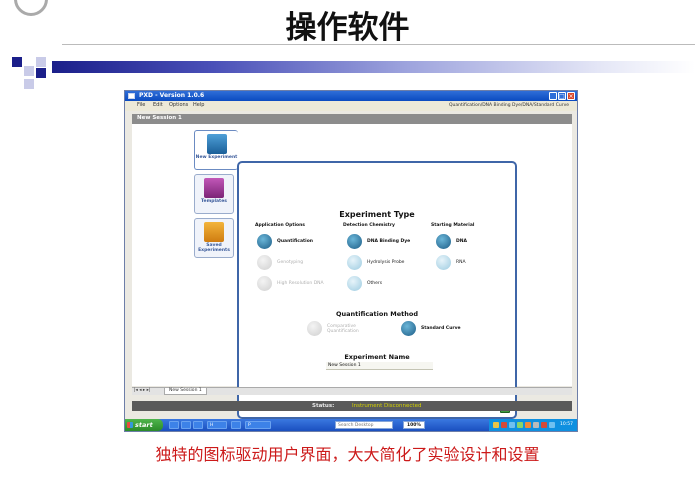  I want to click on zoom-level: 100%, so click(414, 425).